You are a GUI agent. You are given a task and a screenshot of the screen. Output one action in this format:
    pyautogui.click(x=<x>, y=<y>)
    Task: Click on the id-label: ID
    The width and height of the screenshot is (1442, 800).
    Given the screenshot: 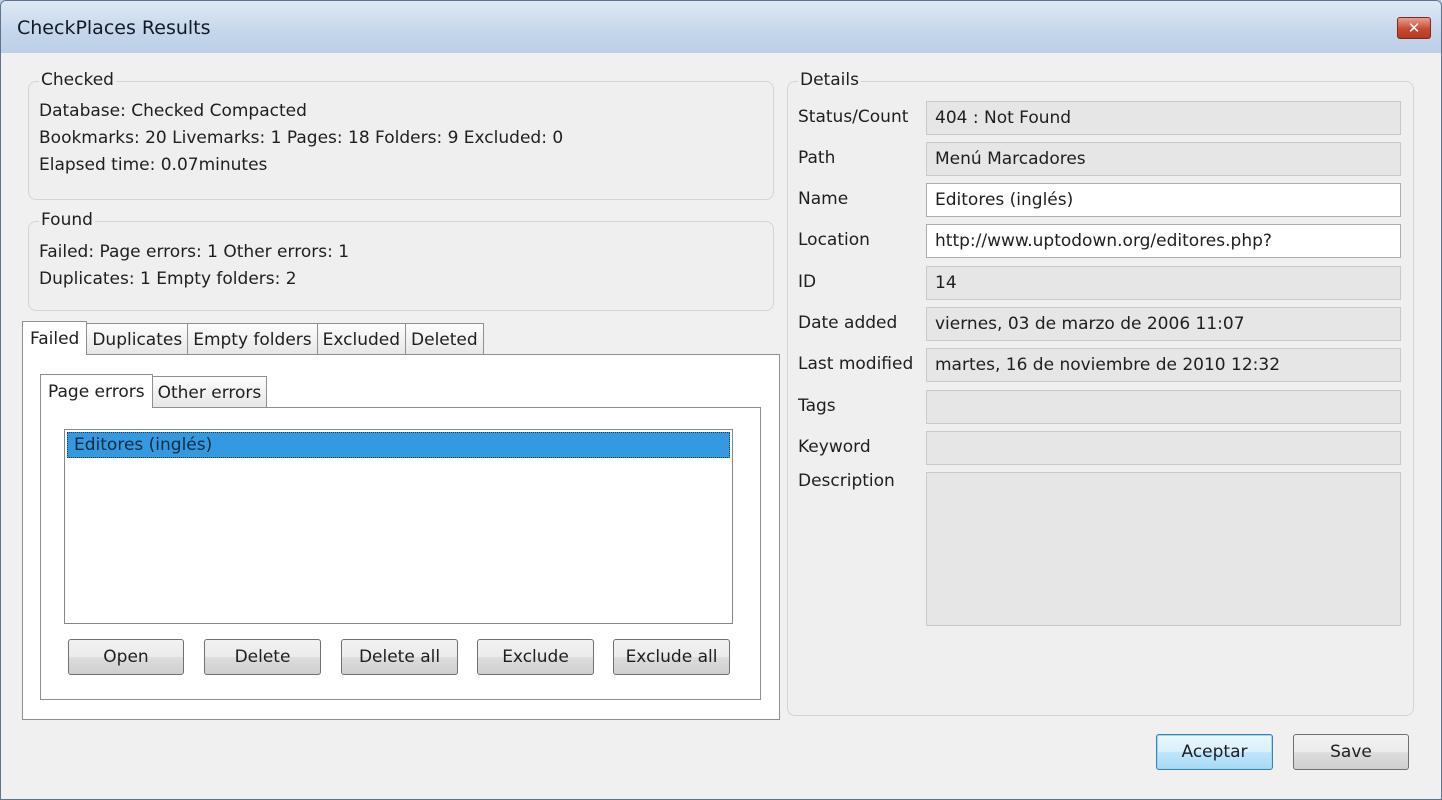 What is the action you would take?
    pyautogui.click(x=807, y=282)
    